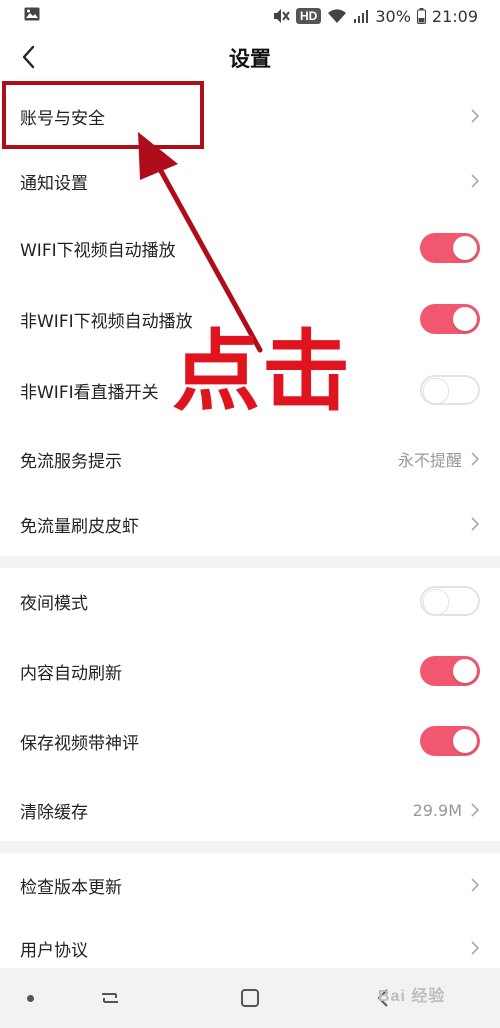 The height and width of the screenshot is (1028, 500). What do you see at coordinates (250, 17) in the screenshot?
I see `status-bar: HD 30% 21:09` at bounding box center [250, 17].